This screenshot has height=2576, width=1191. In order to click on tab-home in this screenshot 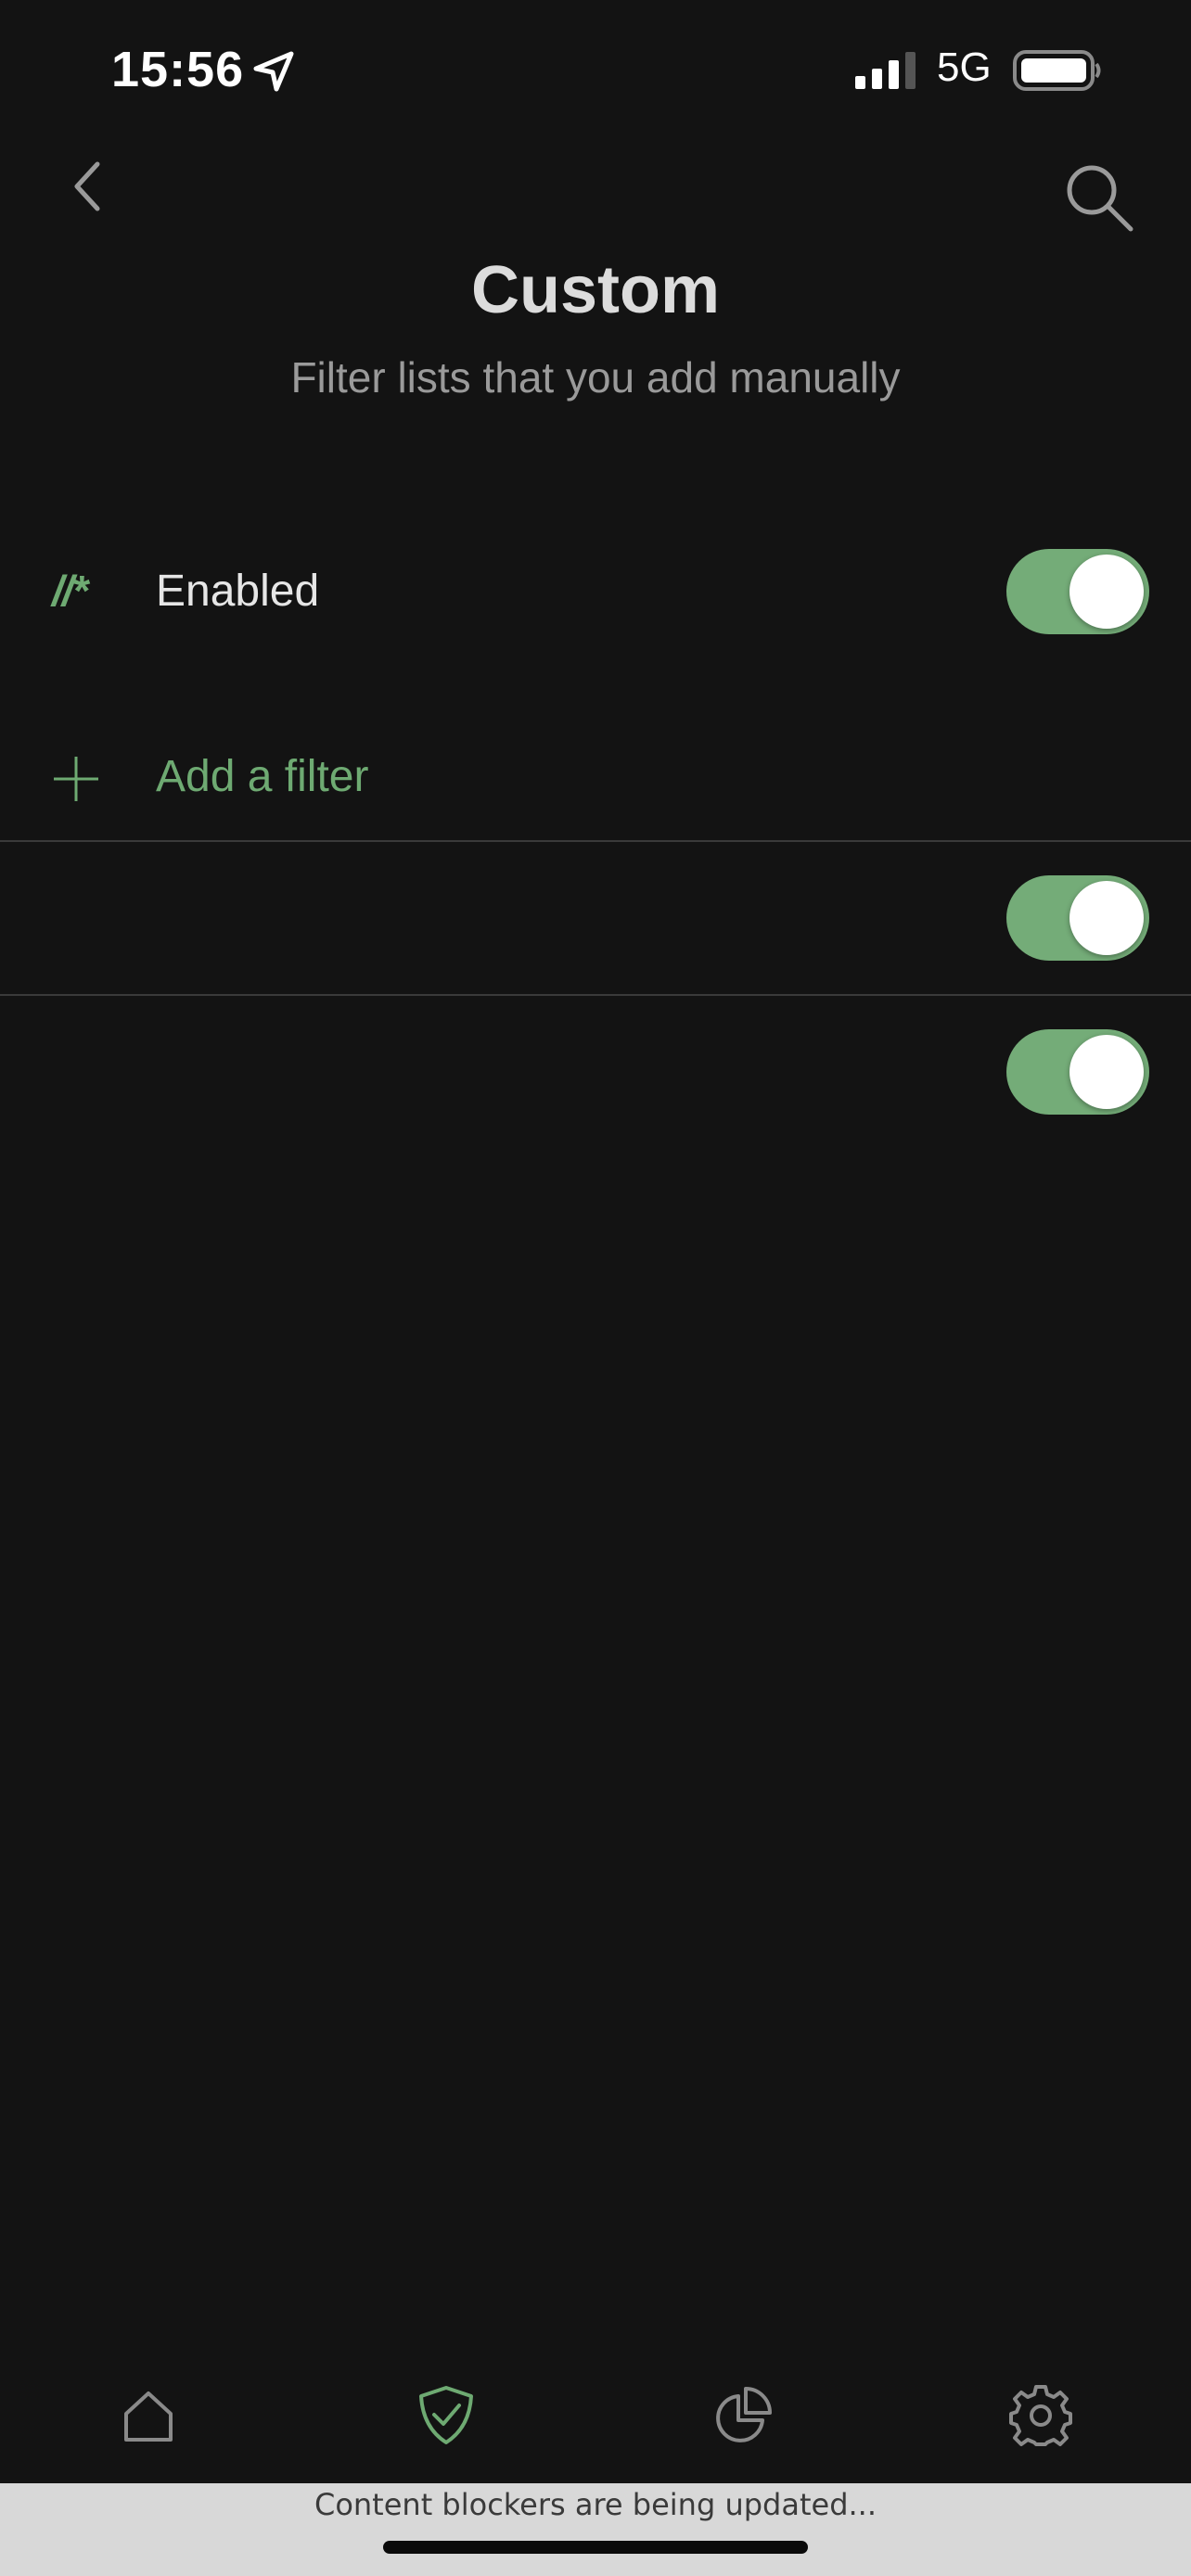, I will do `click(148, 2415)`.